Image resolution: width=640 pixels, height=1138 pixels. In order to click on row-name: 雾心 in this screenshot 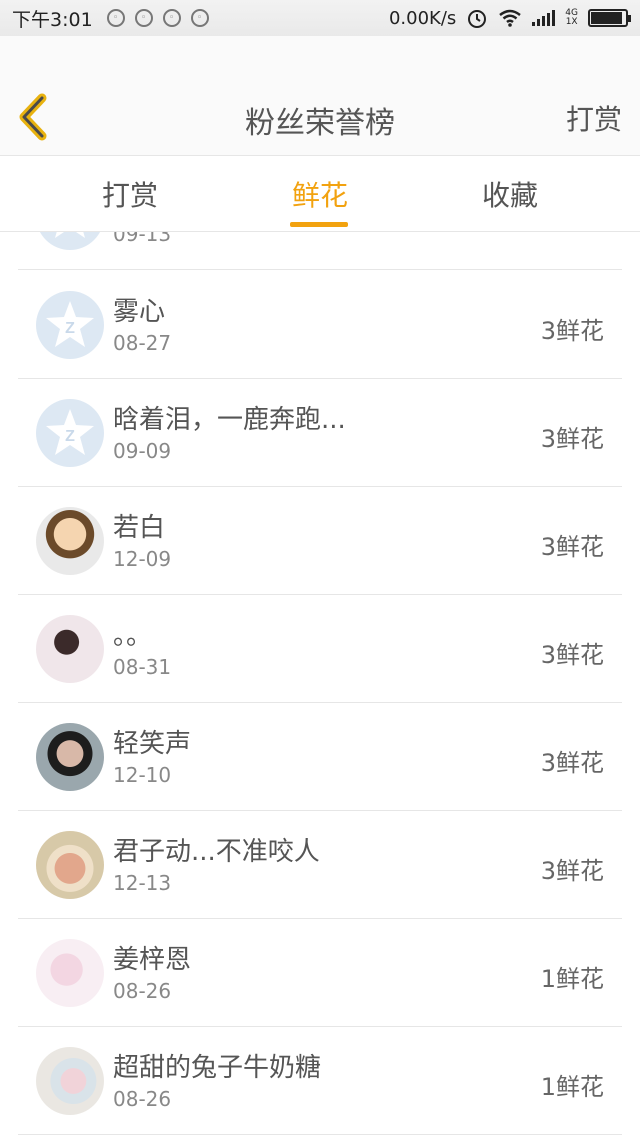, I will do `click(139, 312)`.